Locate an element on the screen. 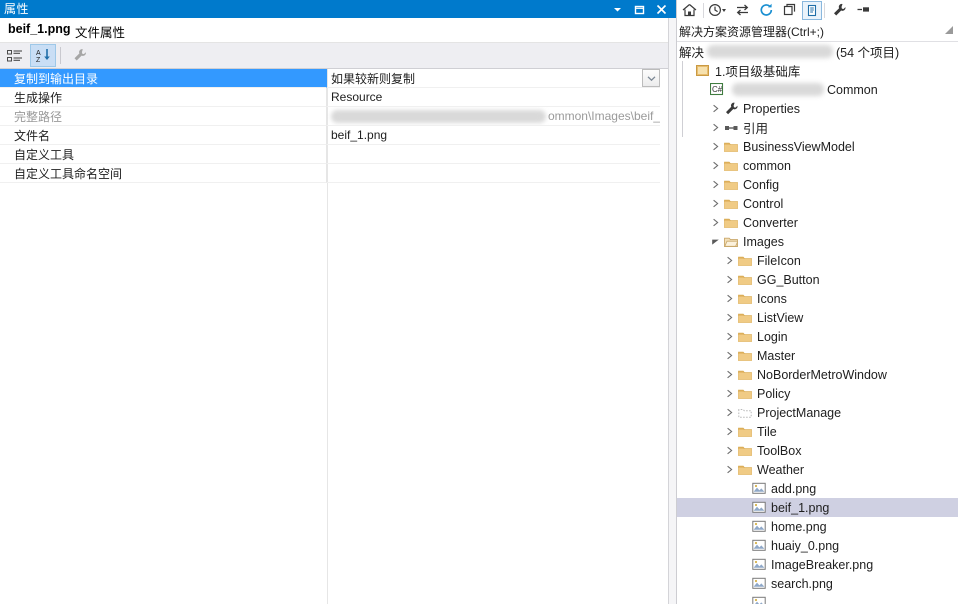 The height and width of the screenshot is (604, 959). tree-item: ListView is located at coordinates (818, 317).